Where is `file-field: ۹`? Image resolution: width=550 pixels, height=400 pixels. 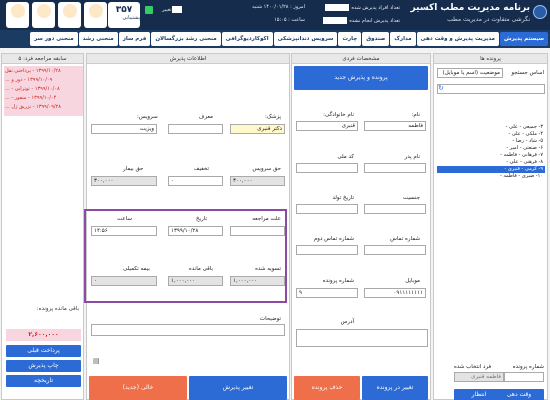 file-field: ۹ is located at coordinates (327, 293).